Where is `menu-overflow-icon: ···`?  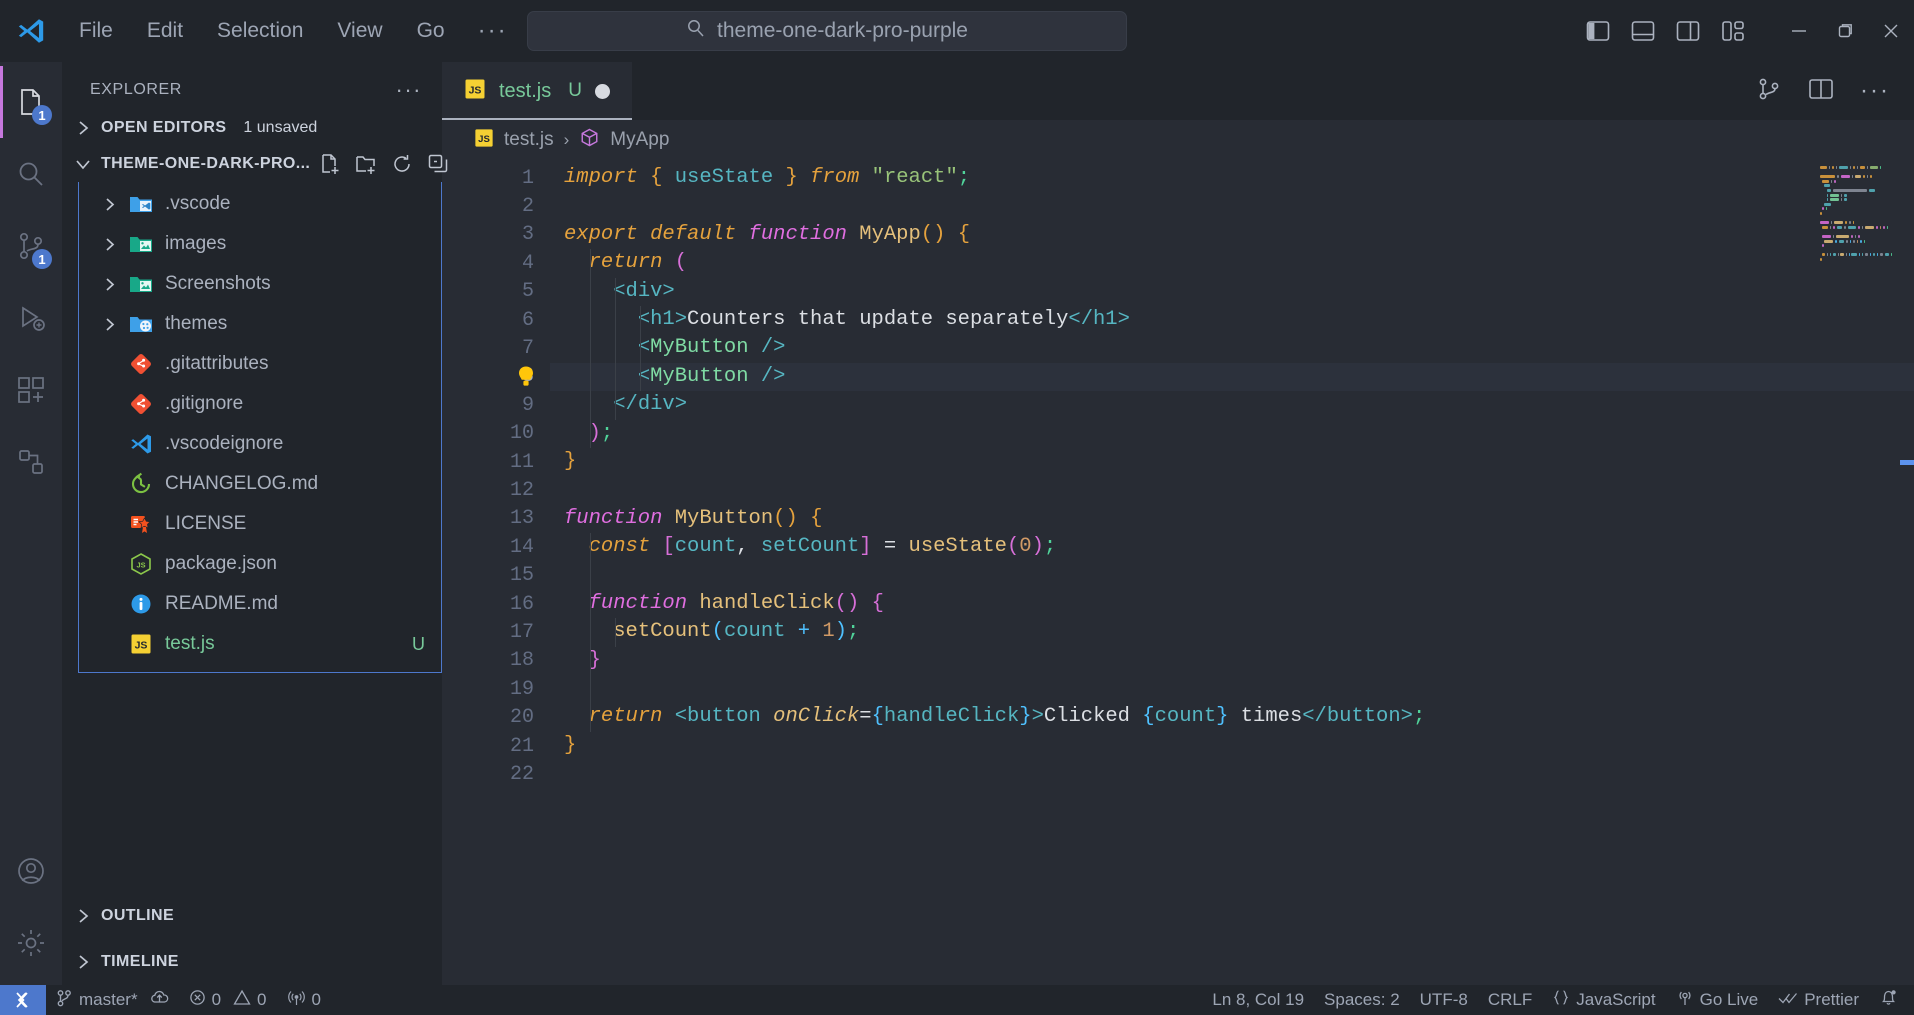 menu-overflow-icon: ··· is located at coordinates (493, 31).